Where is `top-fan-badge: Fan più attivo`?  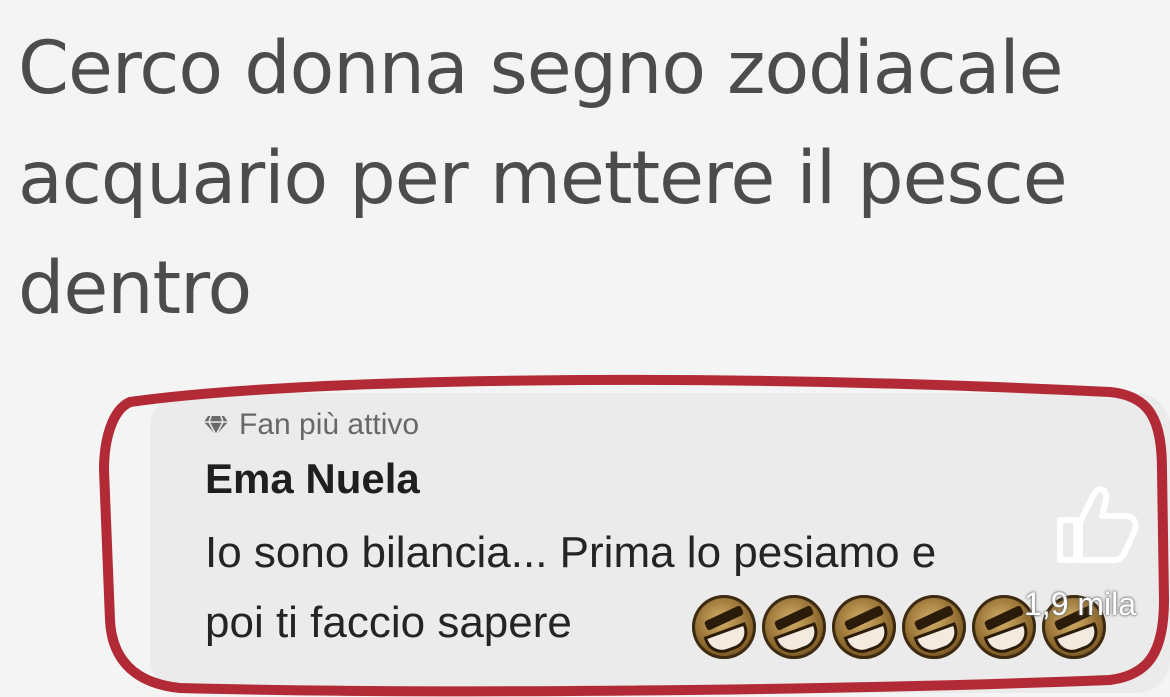
top-fan-badge: Fan più attivo is located at coordinates (311, 425).